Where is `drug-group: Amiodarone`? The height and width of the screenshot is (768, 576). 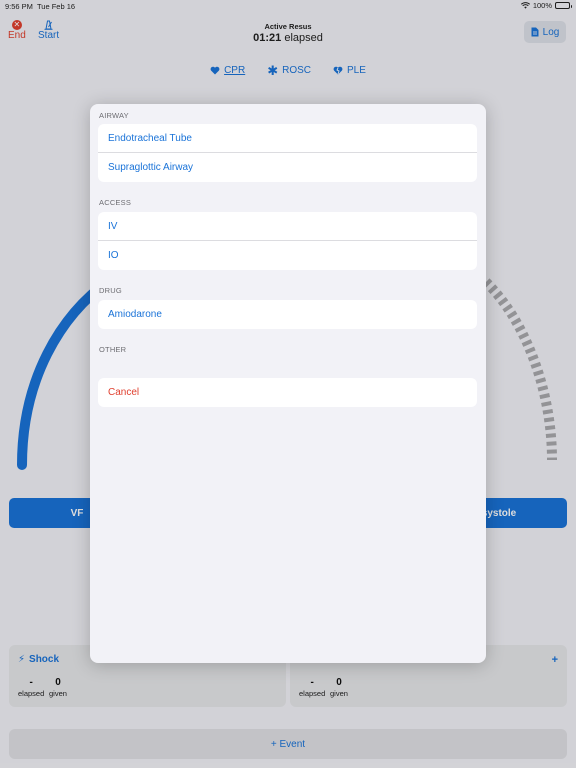
drug-group: Amiodarone is located at coordinates (287, 314).